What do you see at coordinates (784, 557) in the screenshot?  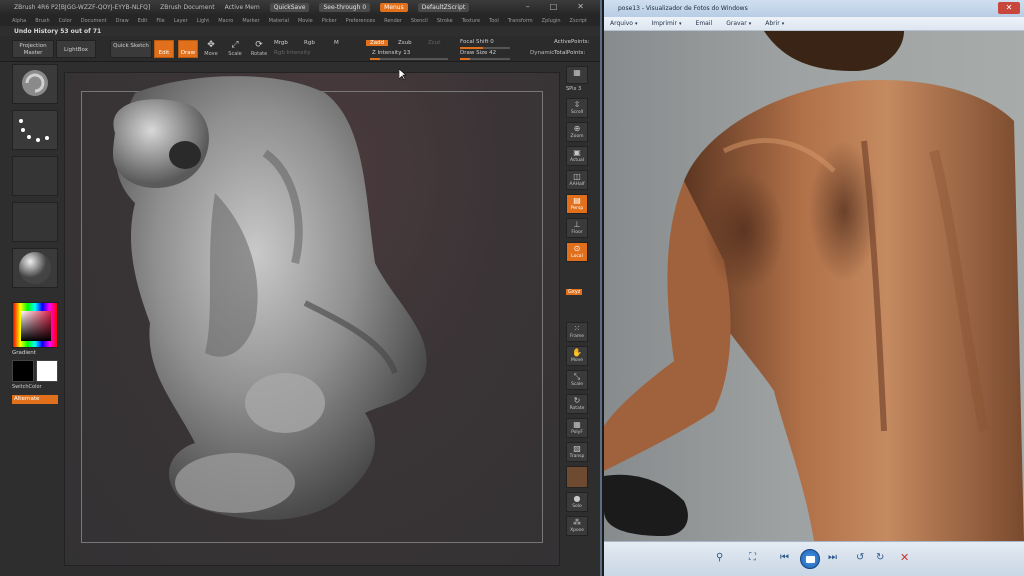 I see `previous-icon: ⏮` at bounding box center [784, 557].